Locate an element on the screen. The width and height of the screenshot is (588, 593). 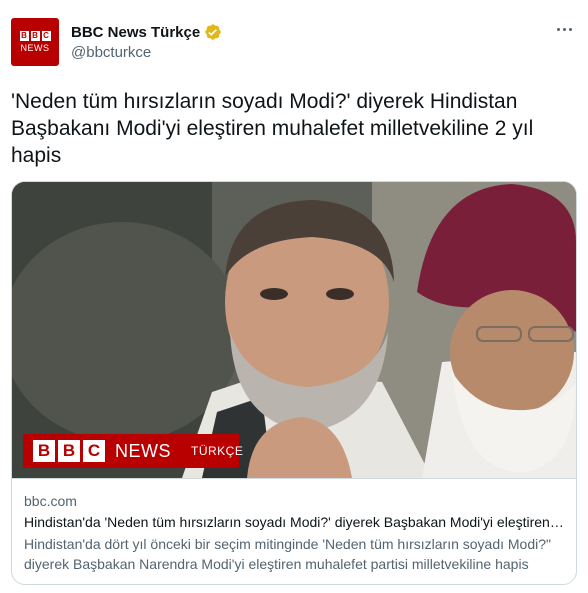
name-row: BBC News Türkçe is located at coordinates (146, 32).